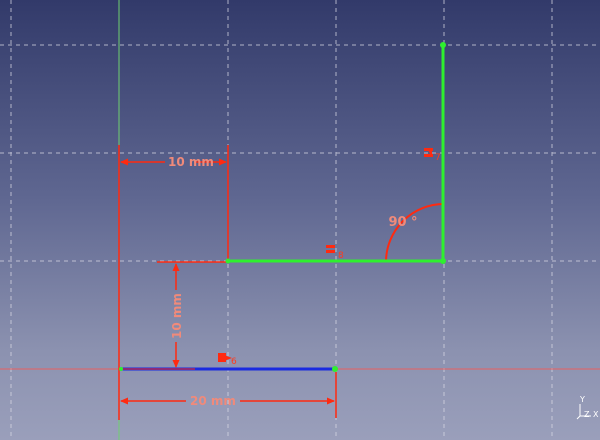 This screenshot has width=600, height=440. I want to click on point-blue-end, so click(335, 369).